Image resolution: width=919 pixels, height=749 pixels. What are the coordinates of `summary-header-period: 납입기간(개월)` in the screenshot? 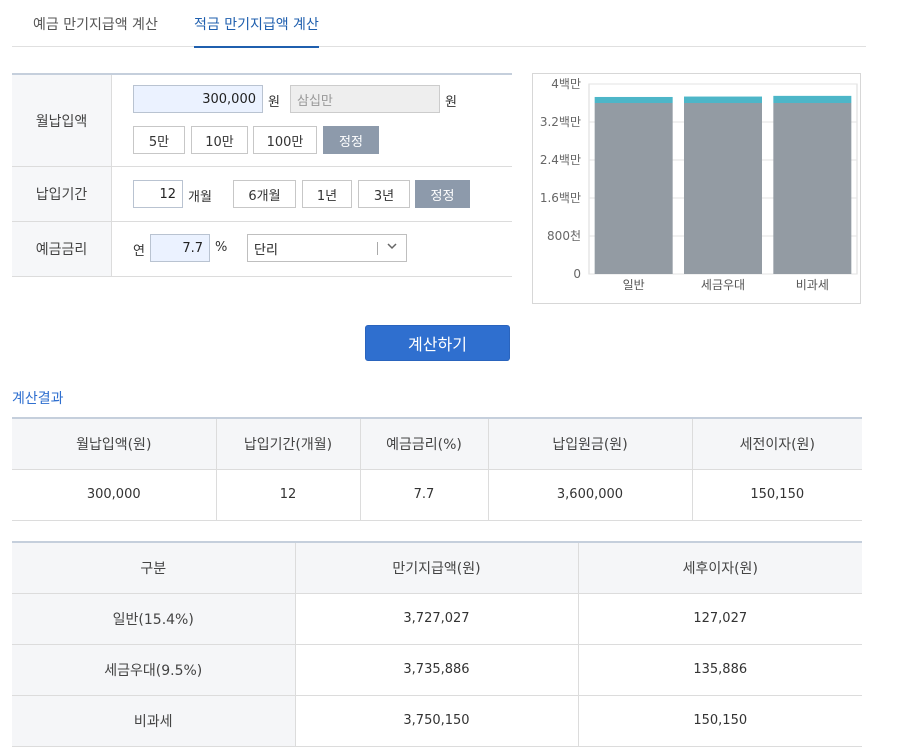 It's located at (288, 444).